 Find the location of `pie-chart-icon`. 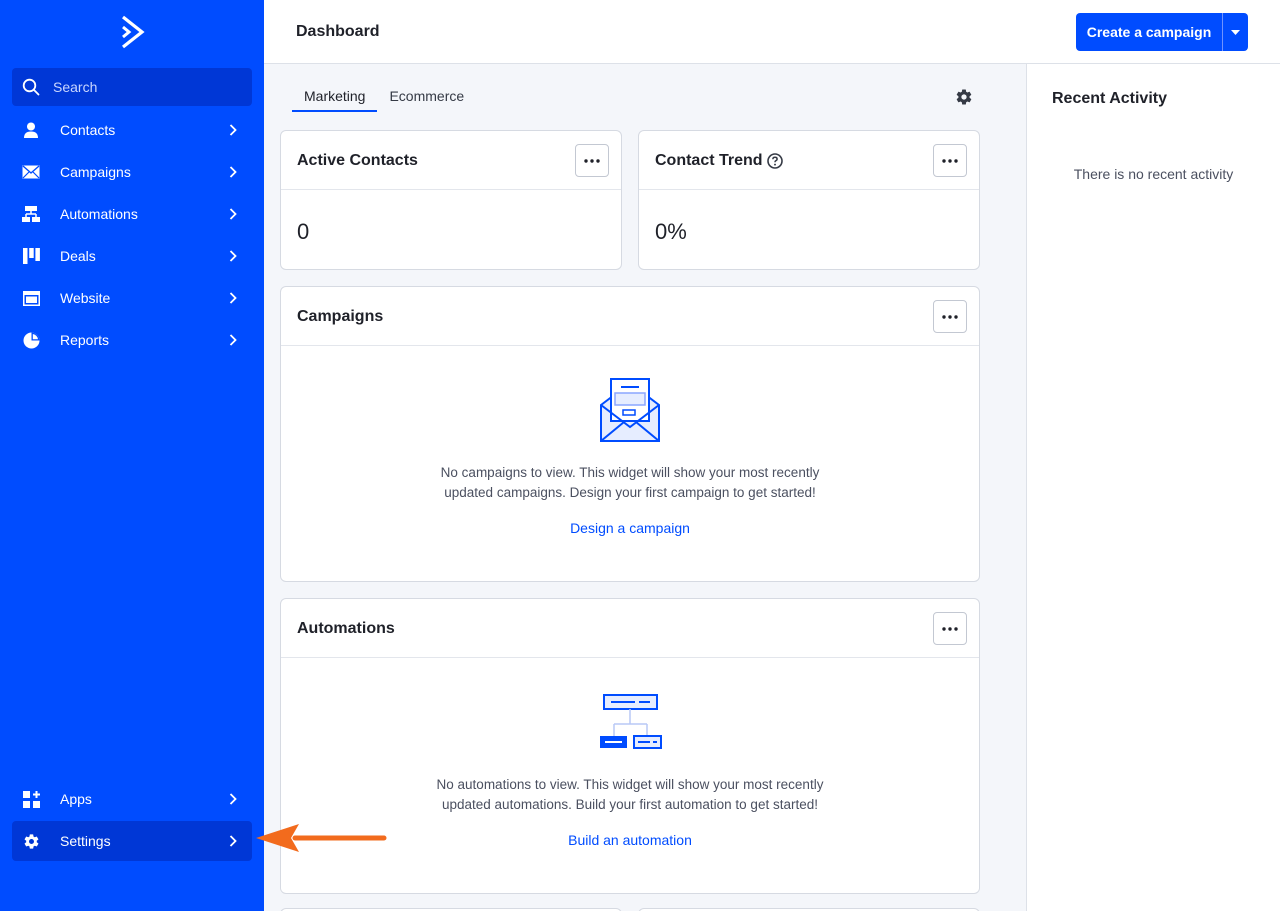

pie-chart-icon is located at coordinates (31, 340).